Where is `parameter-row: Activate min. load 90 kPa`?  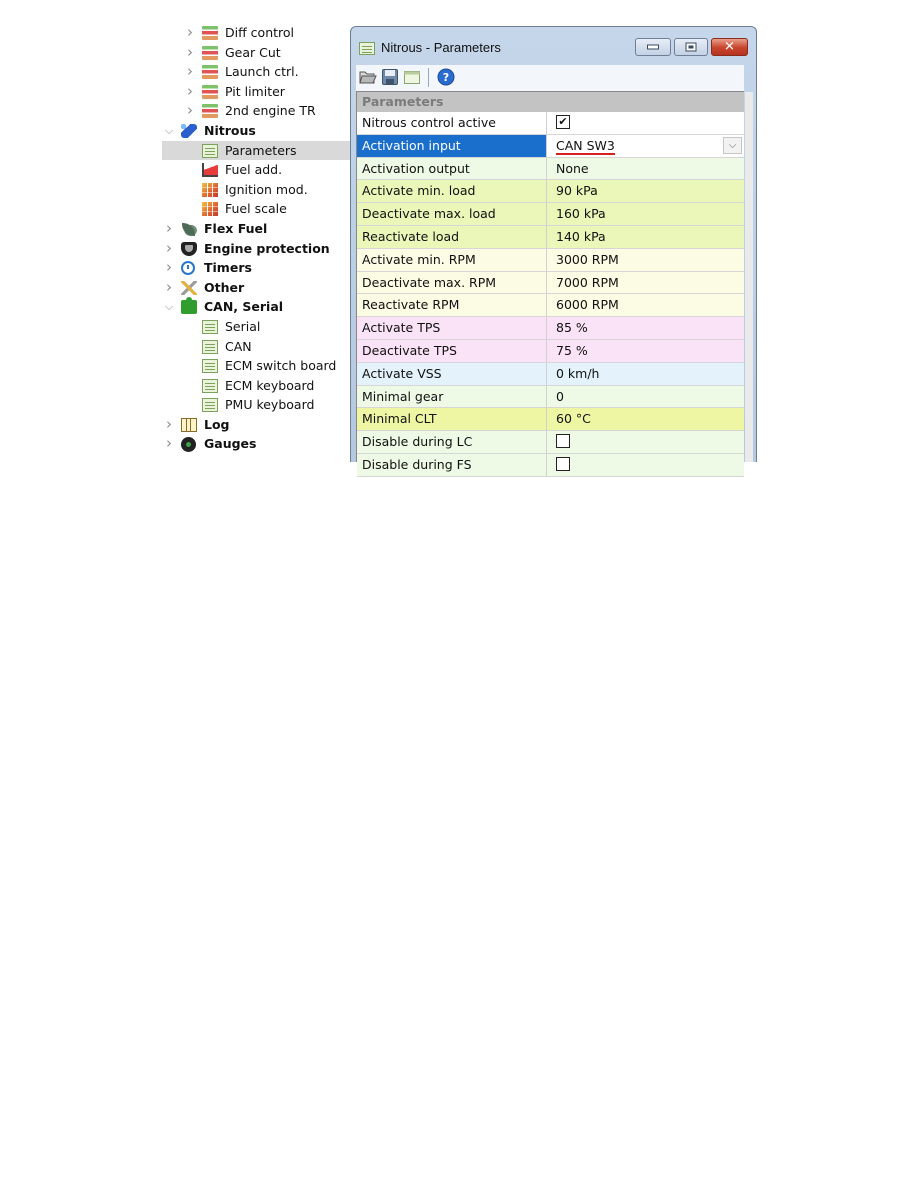
parameter-row: Activate min. load 90 kPa is located at coordinates (550, 192).